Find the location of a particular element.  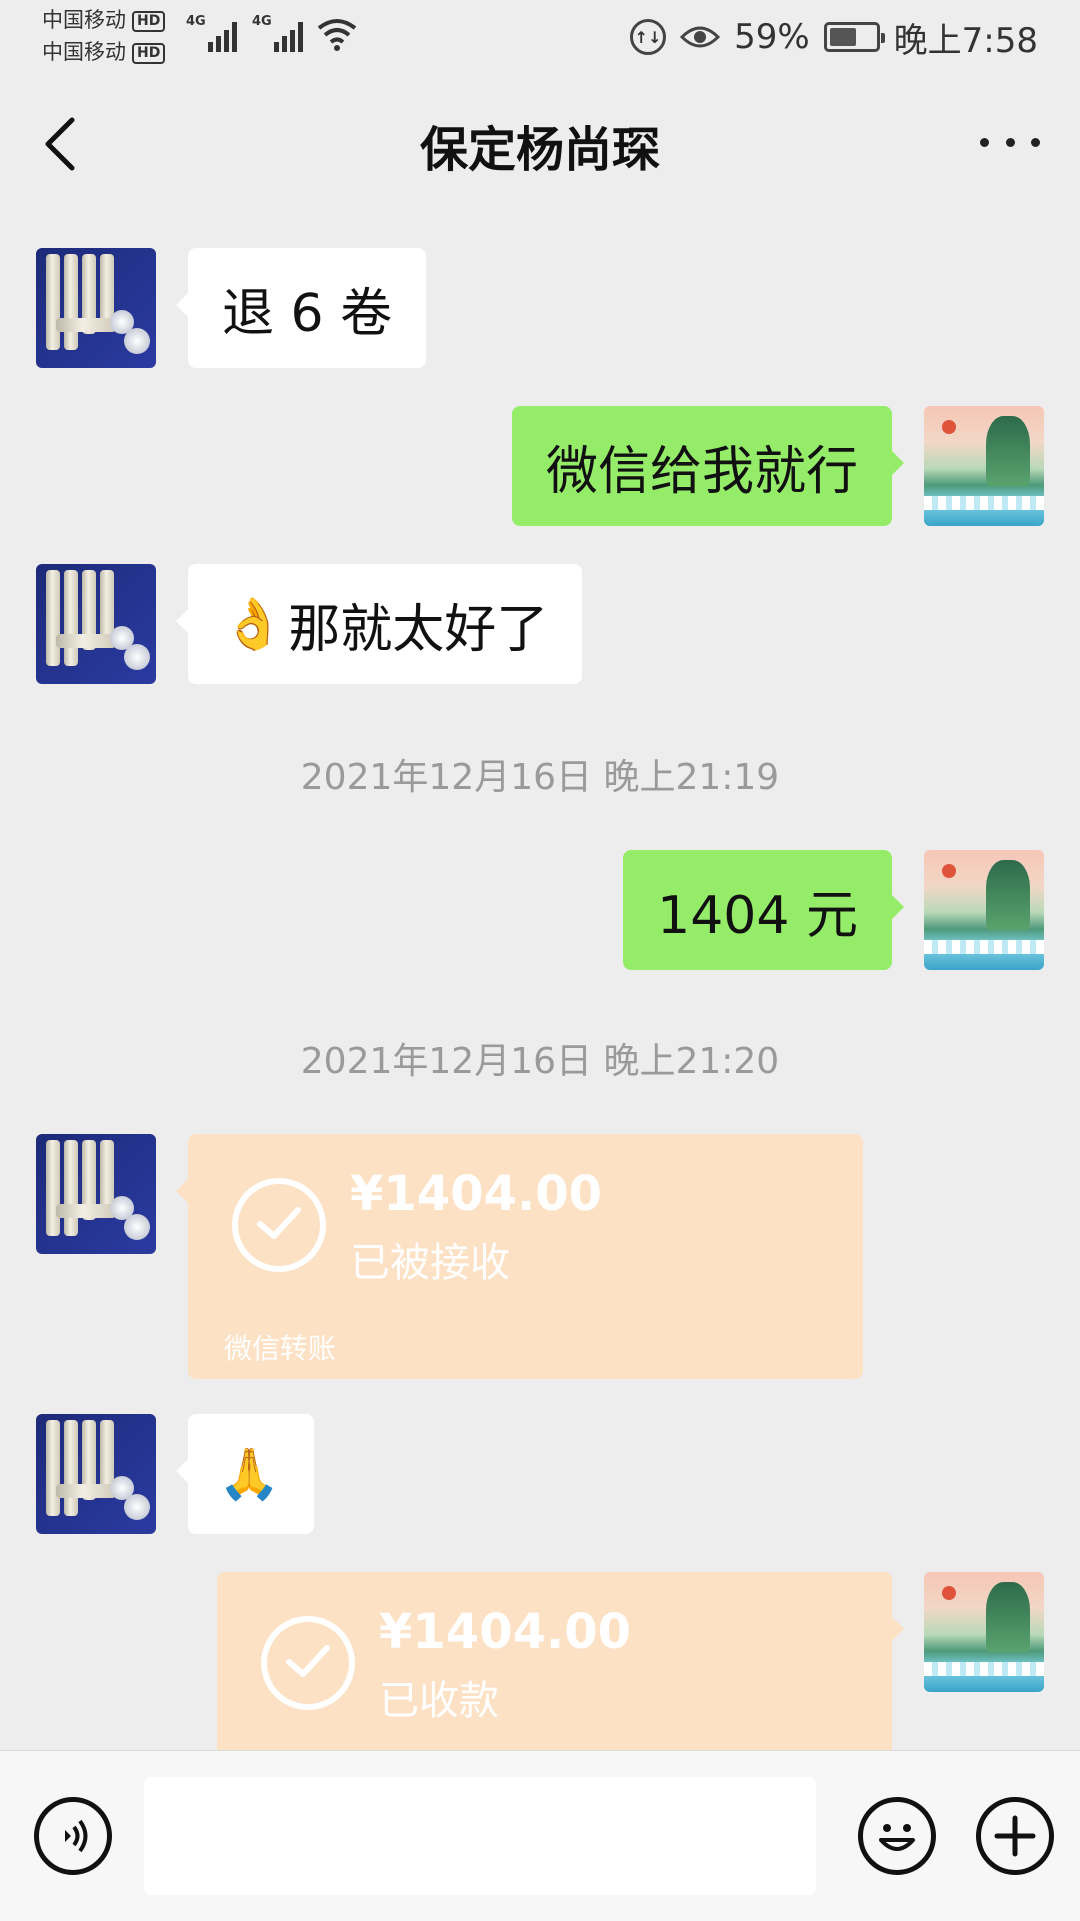

eye-comfort-icon is located at coordinates (700, 37).